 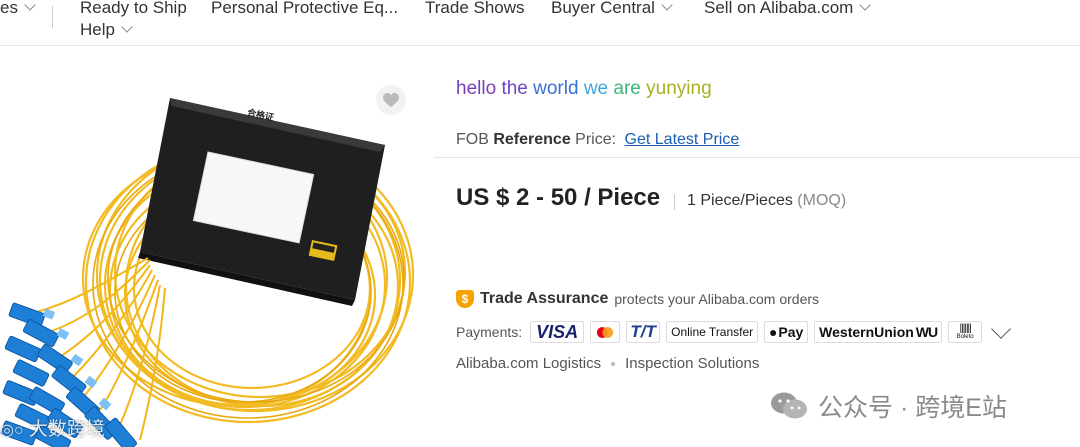 What do you see at coordinates (682, 139) in the screenshot?
I see `get-latest-price-link: Get Latest Price` at bounding box center [682, 139].